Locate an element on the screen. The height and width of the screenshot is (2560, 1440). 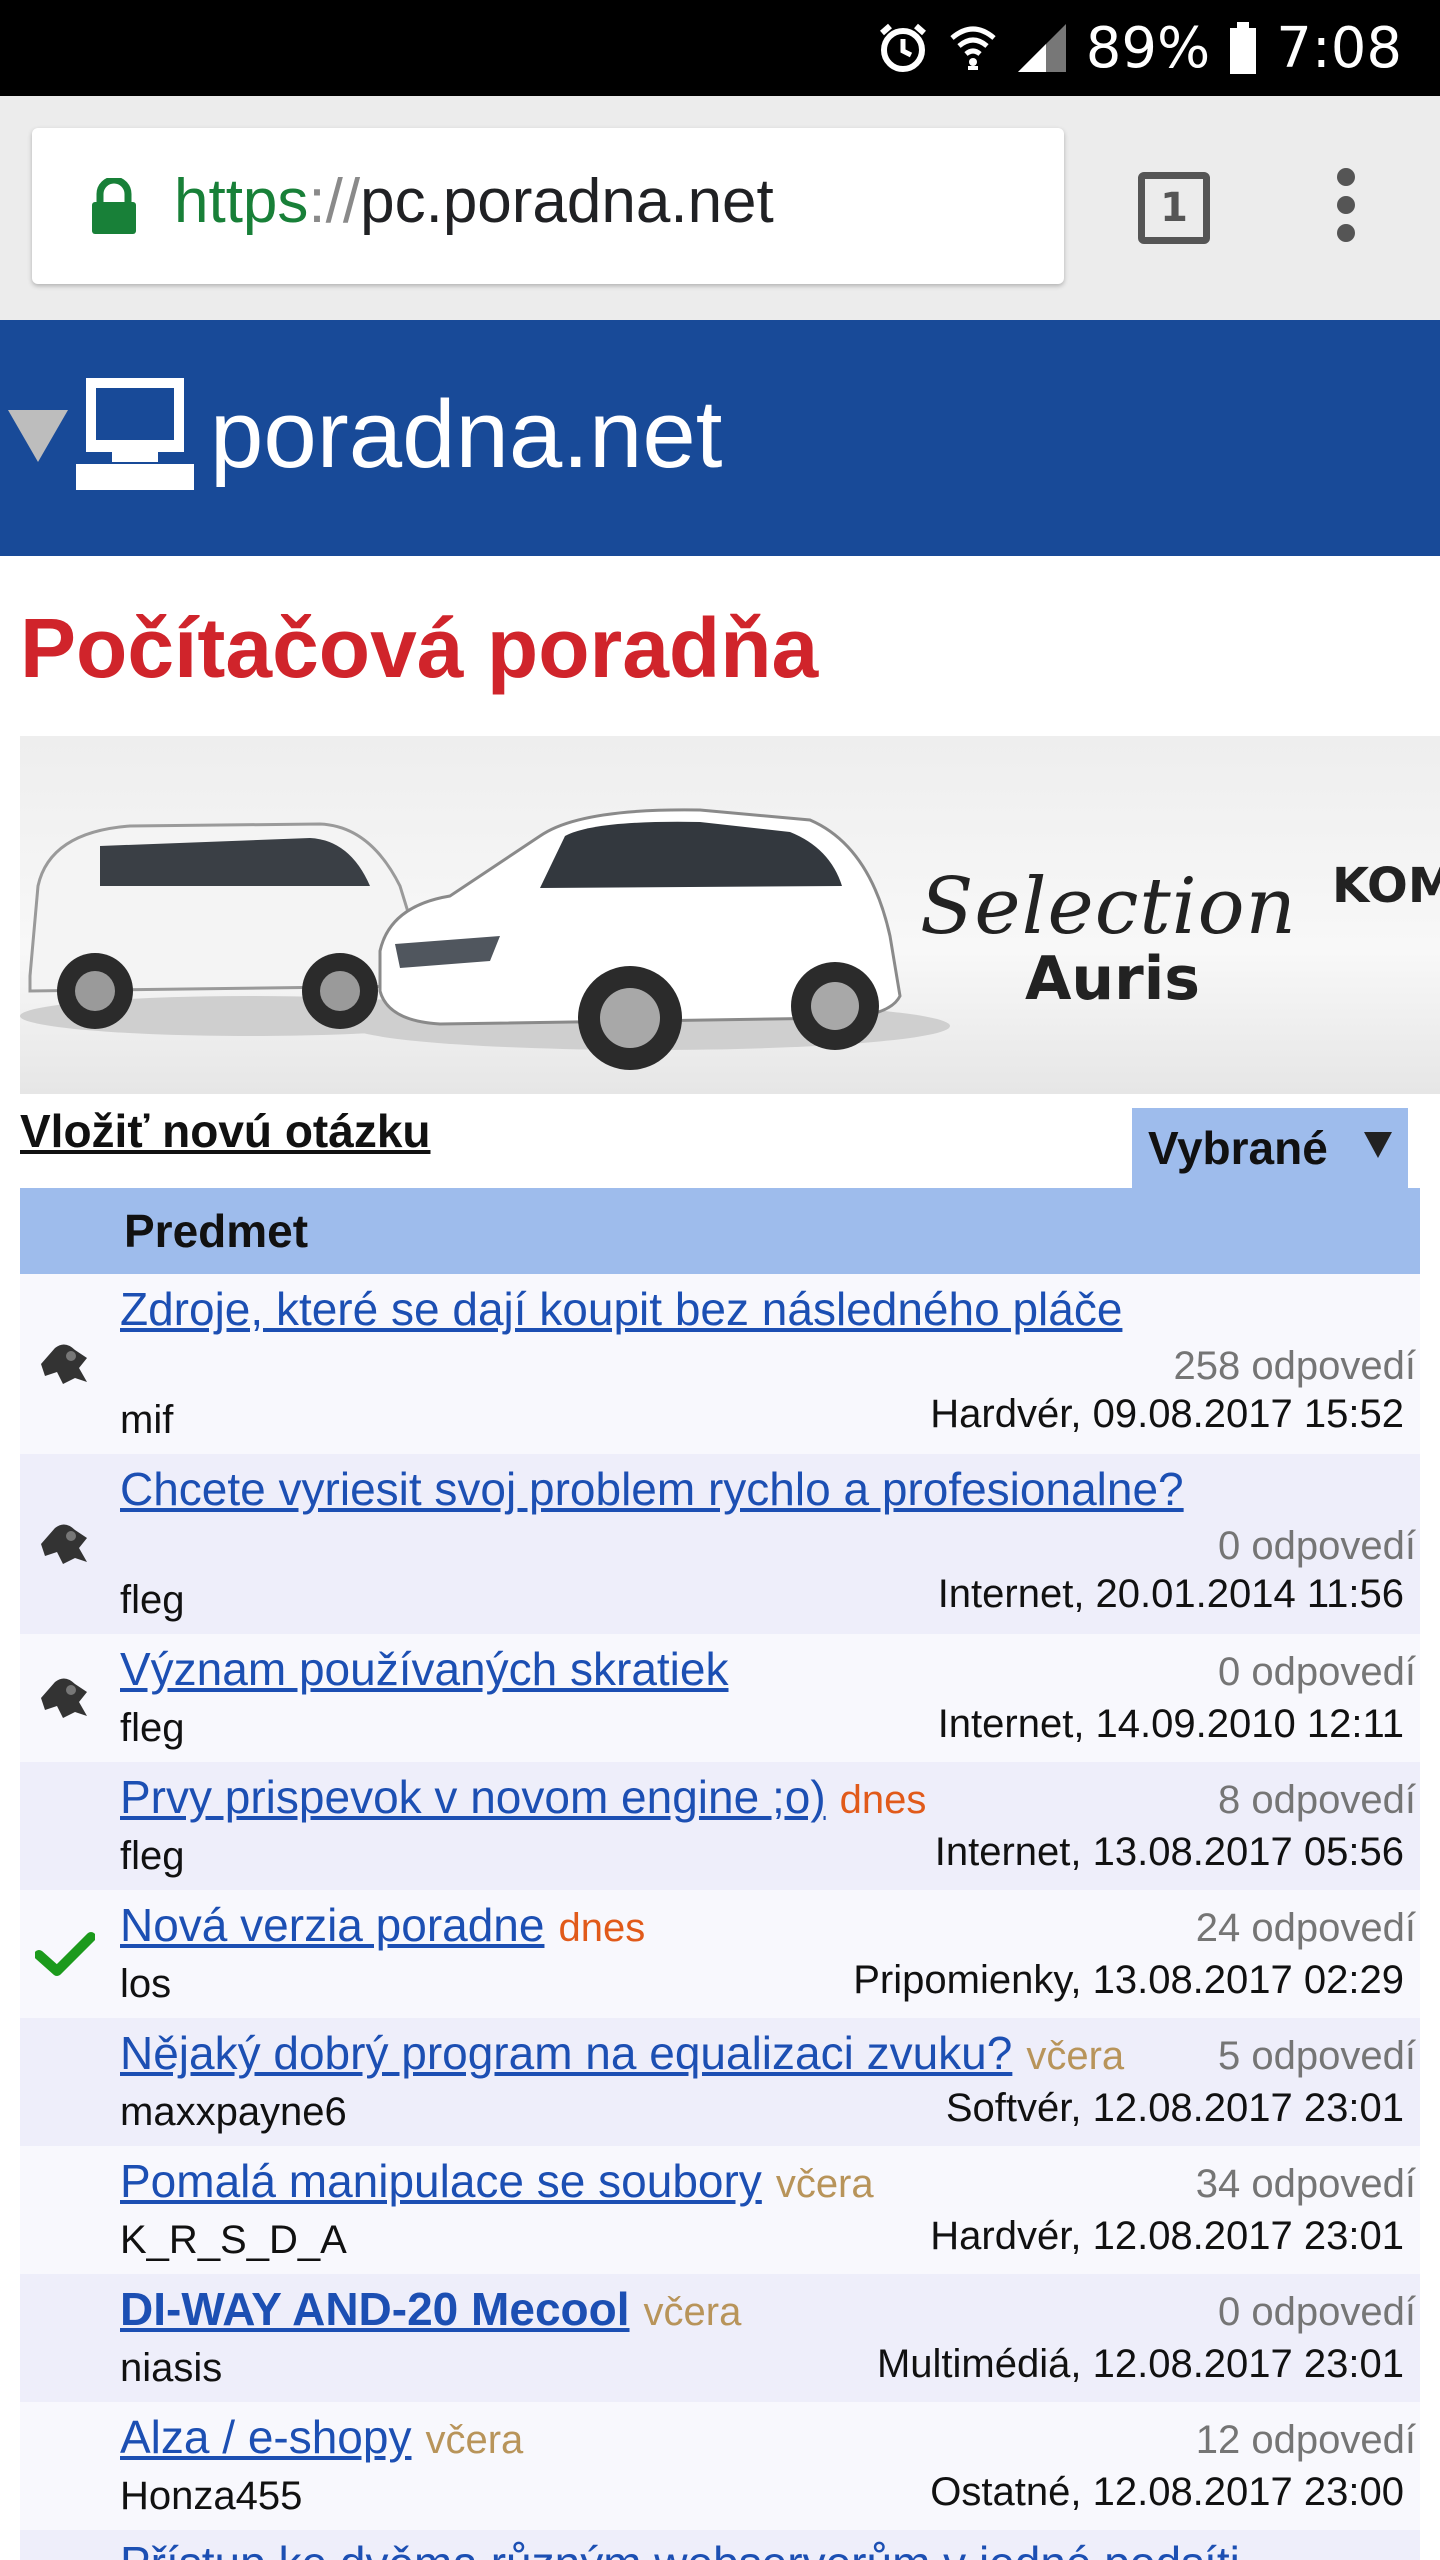
check-icon is located at coordinates (65, 1954).